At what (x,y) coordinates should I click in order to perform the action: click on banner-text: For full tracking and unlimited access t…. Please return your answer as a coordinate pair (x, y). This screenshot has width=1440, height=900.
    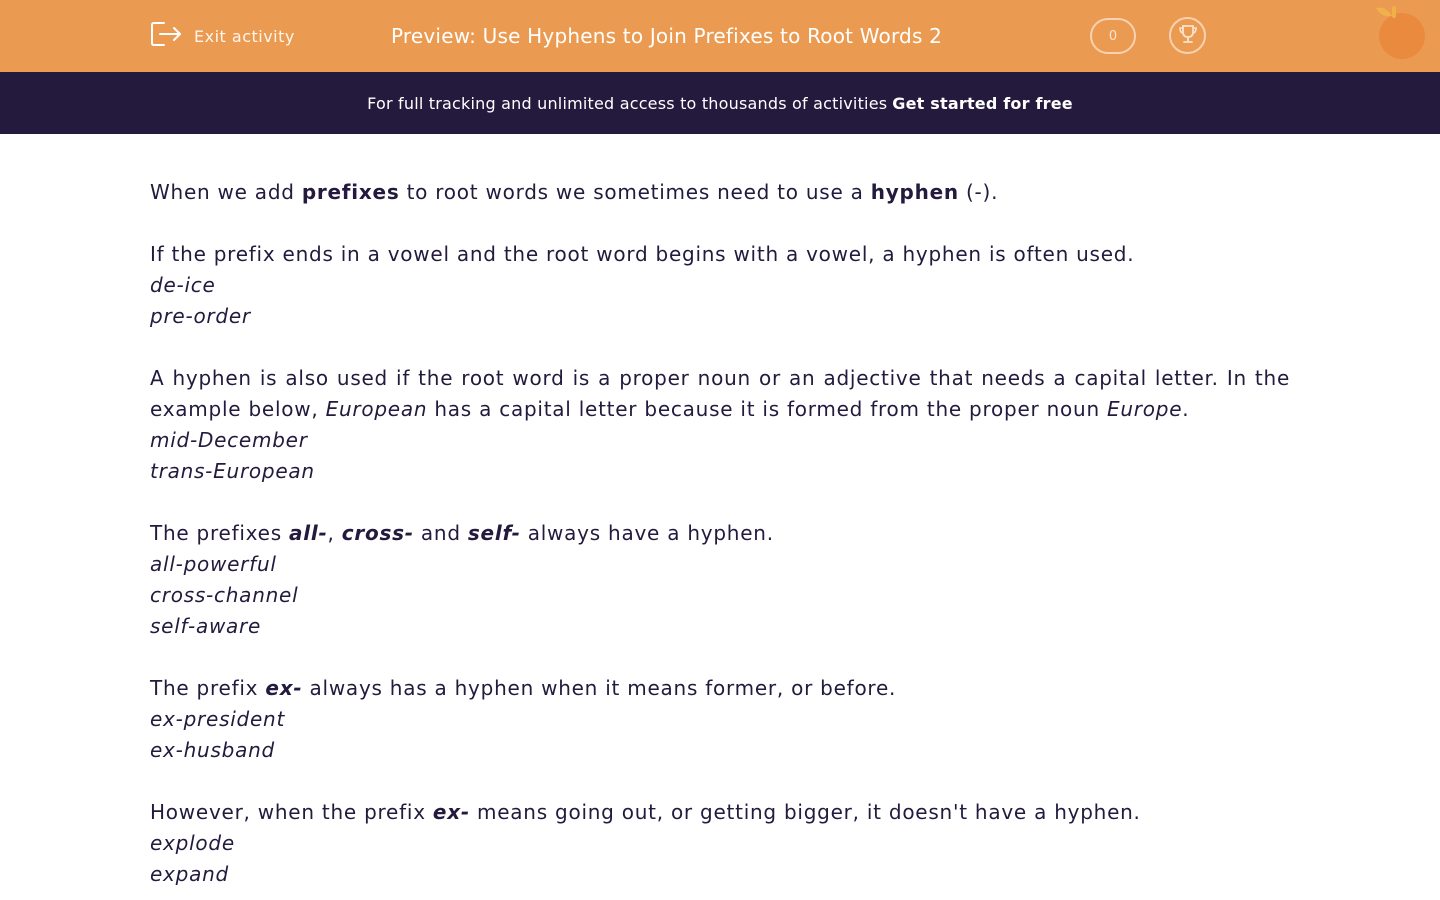
    Looking at the image, I should click on (627, 103).